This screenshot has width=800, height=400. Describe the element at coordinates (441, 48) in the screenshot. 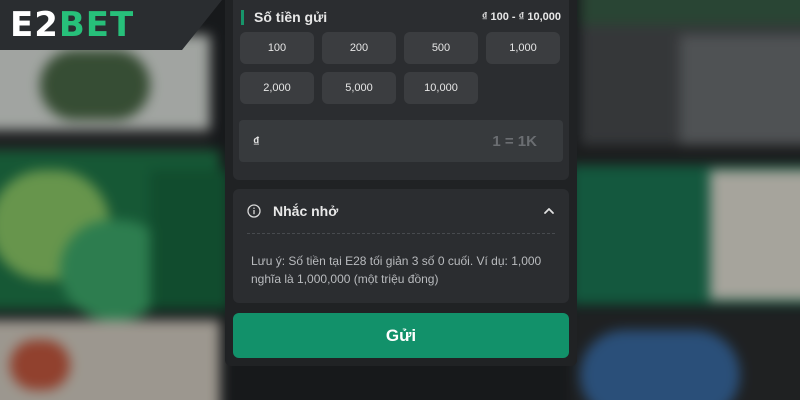

I see `preset-amount-button: 500` at that location.